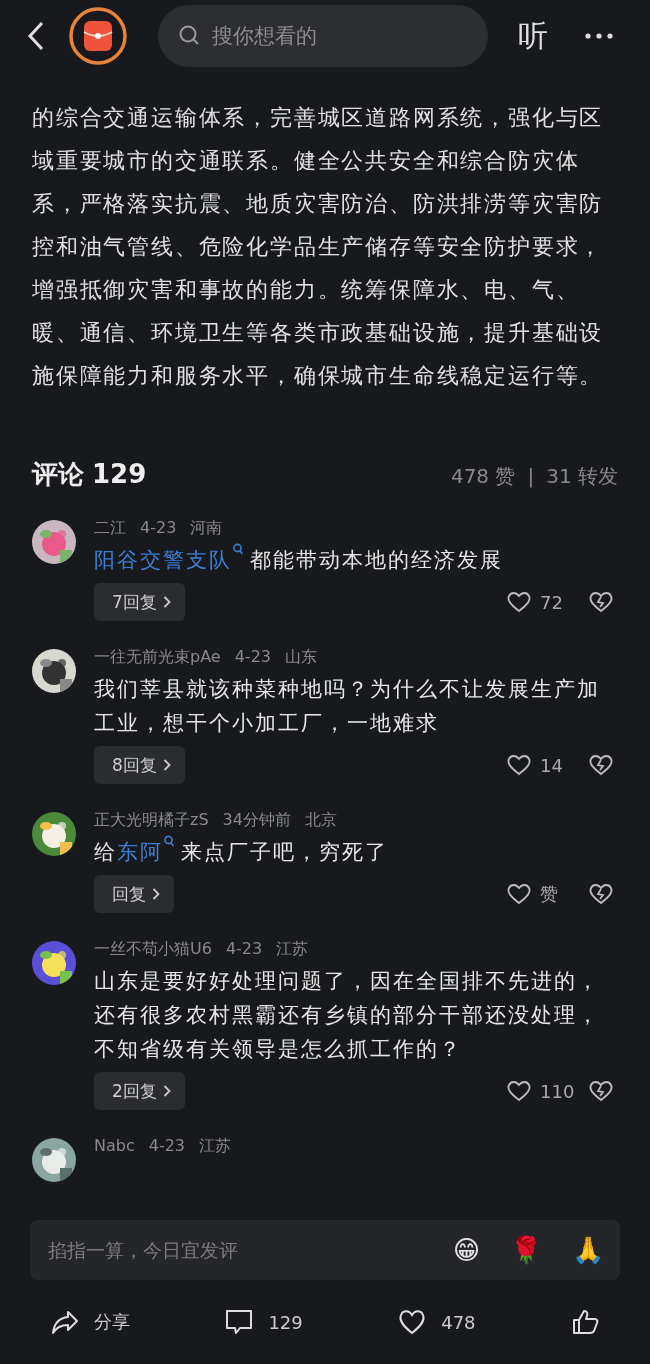 The image size is (650, 1364). I want to click on share-label: 分享, so click(112, 1322).